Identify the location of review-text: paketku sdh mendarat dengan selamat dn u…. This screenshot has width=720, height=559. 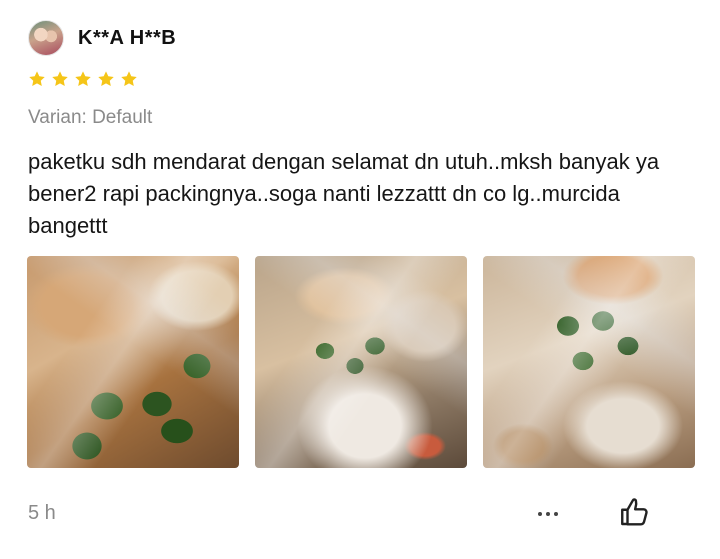
(344, 193).